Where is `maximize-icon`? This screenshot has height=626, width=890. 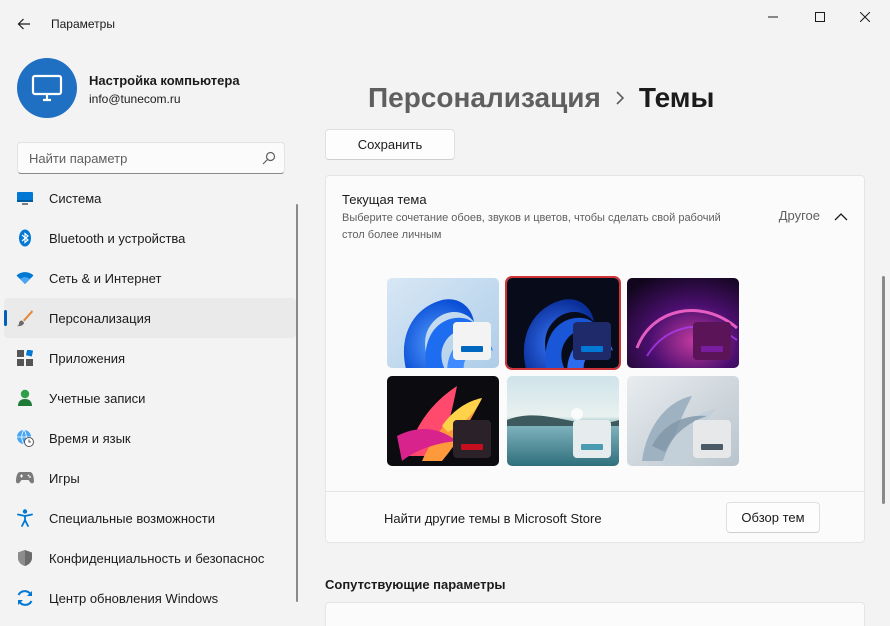 maximize-icon is located at coordinates (820, 17).